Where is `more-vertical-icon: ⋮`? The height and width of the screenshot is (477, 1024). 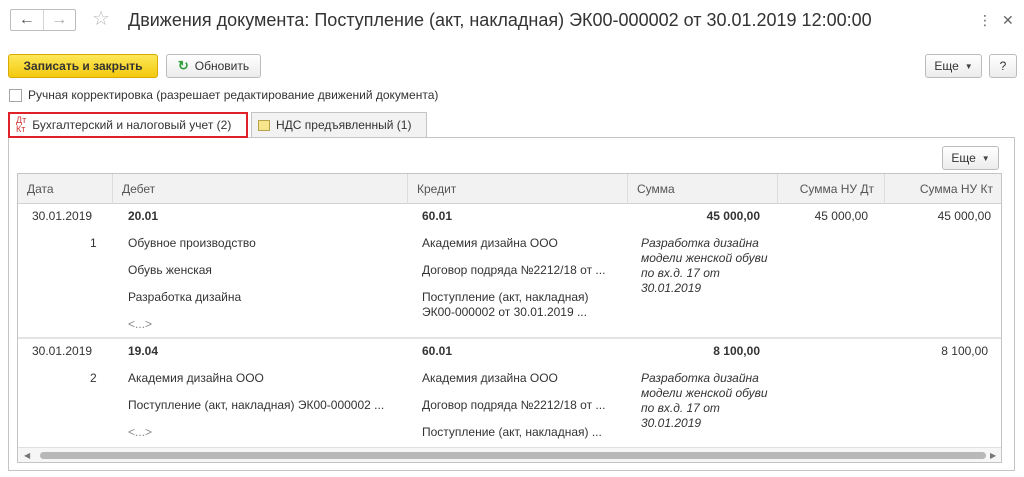
more-vertical-icon: ⋮ is located at coordinates (985, 20).